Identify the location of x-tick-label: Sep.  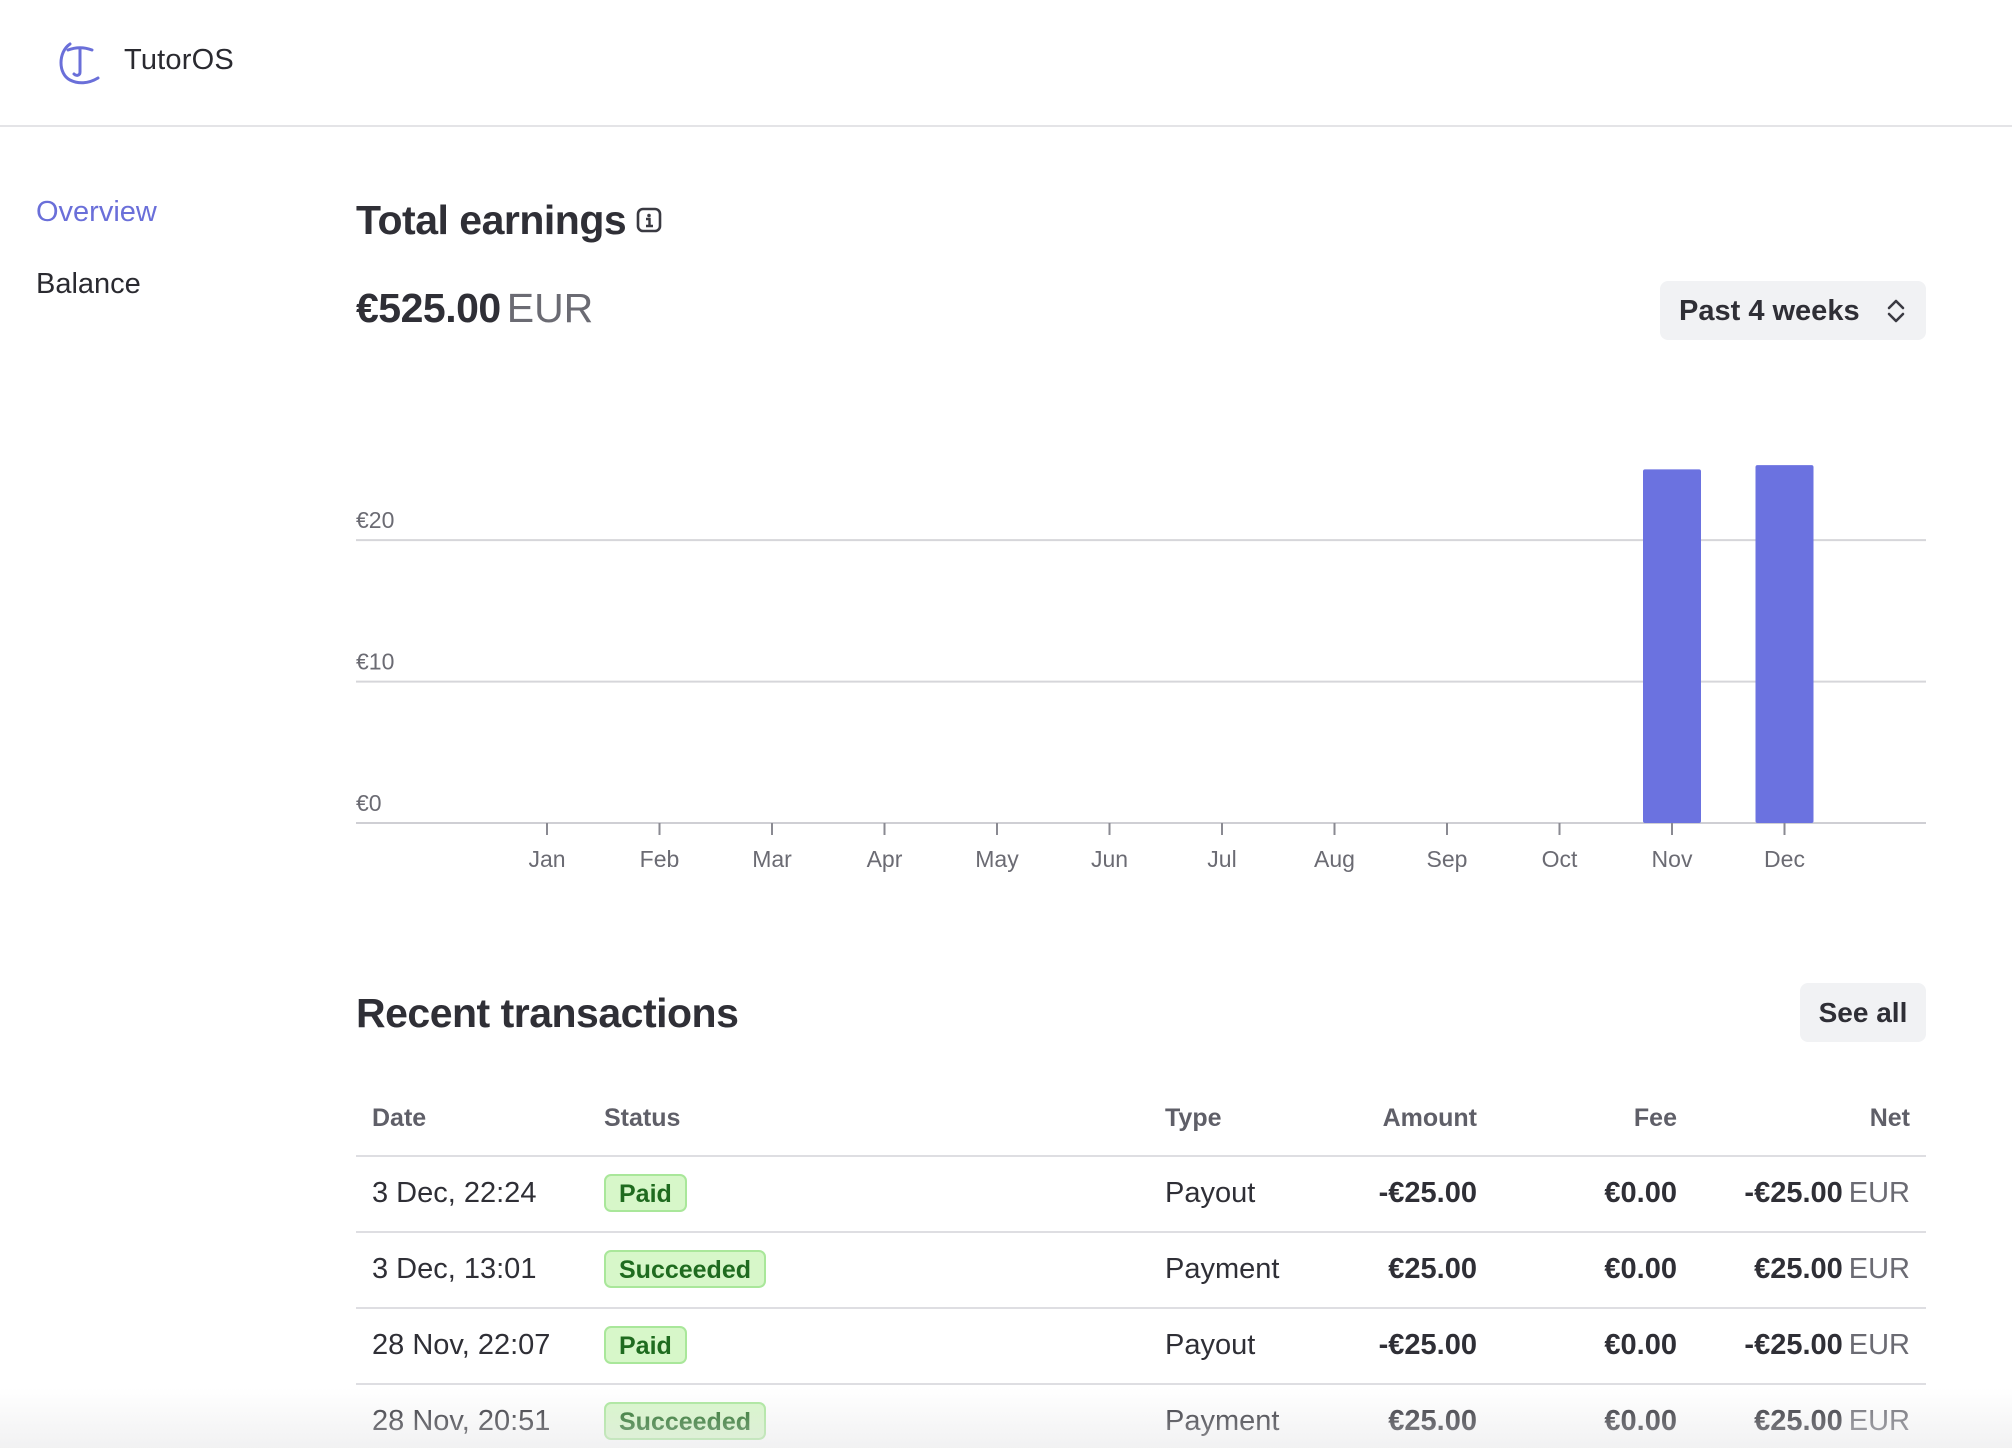
(1447, 859).